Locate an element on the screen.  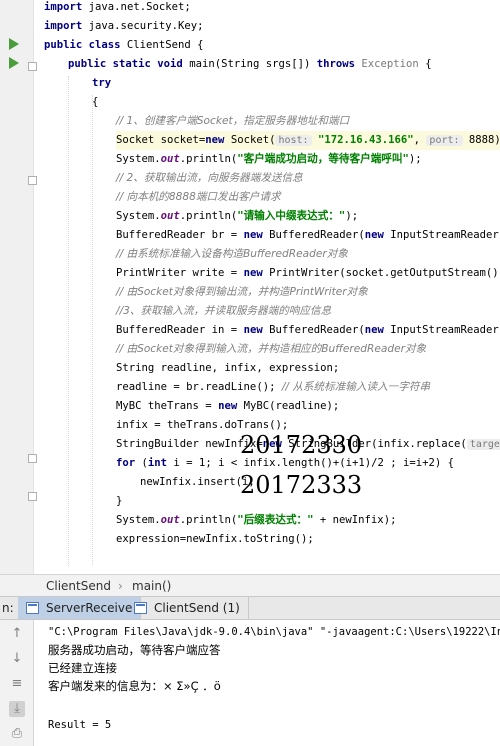
code-line-6: { is located at coordinates (95, 102).